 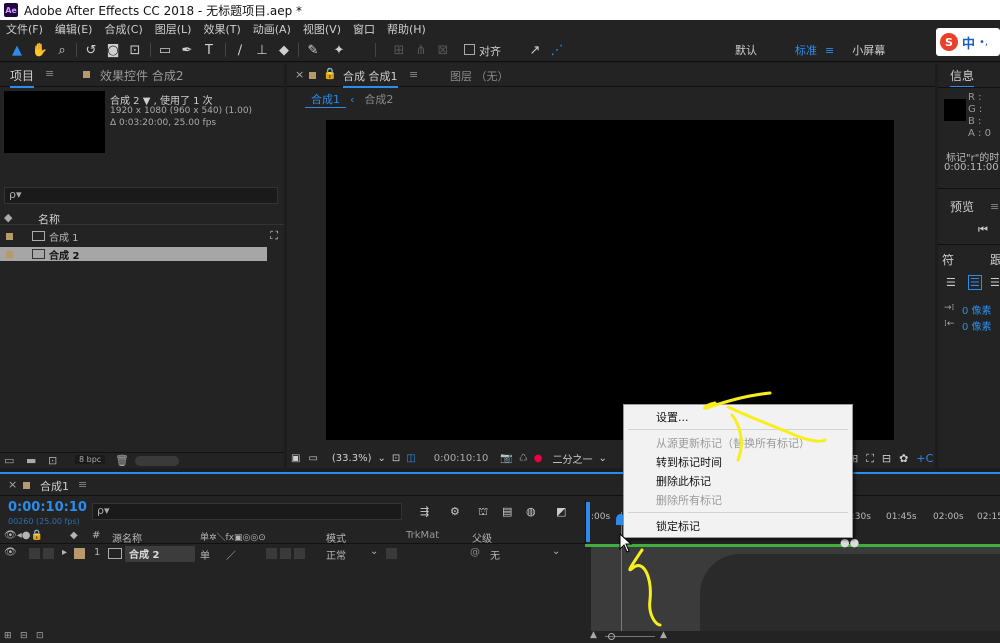 What do you see at coordinates (746, 50) in the screenshot?
I see `workspace-default: 默认` at bounding box center [746, 50].